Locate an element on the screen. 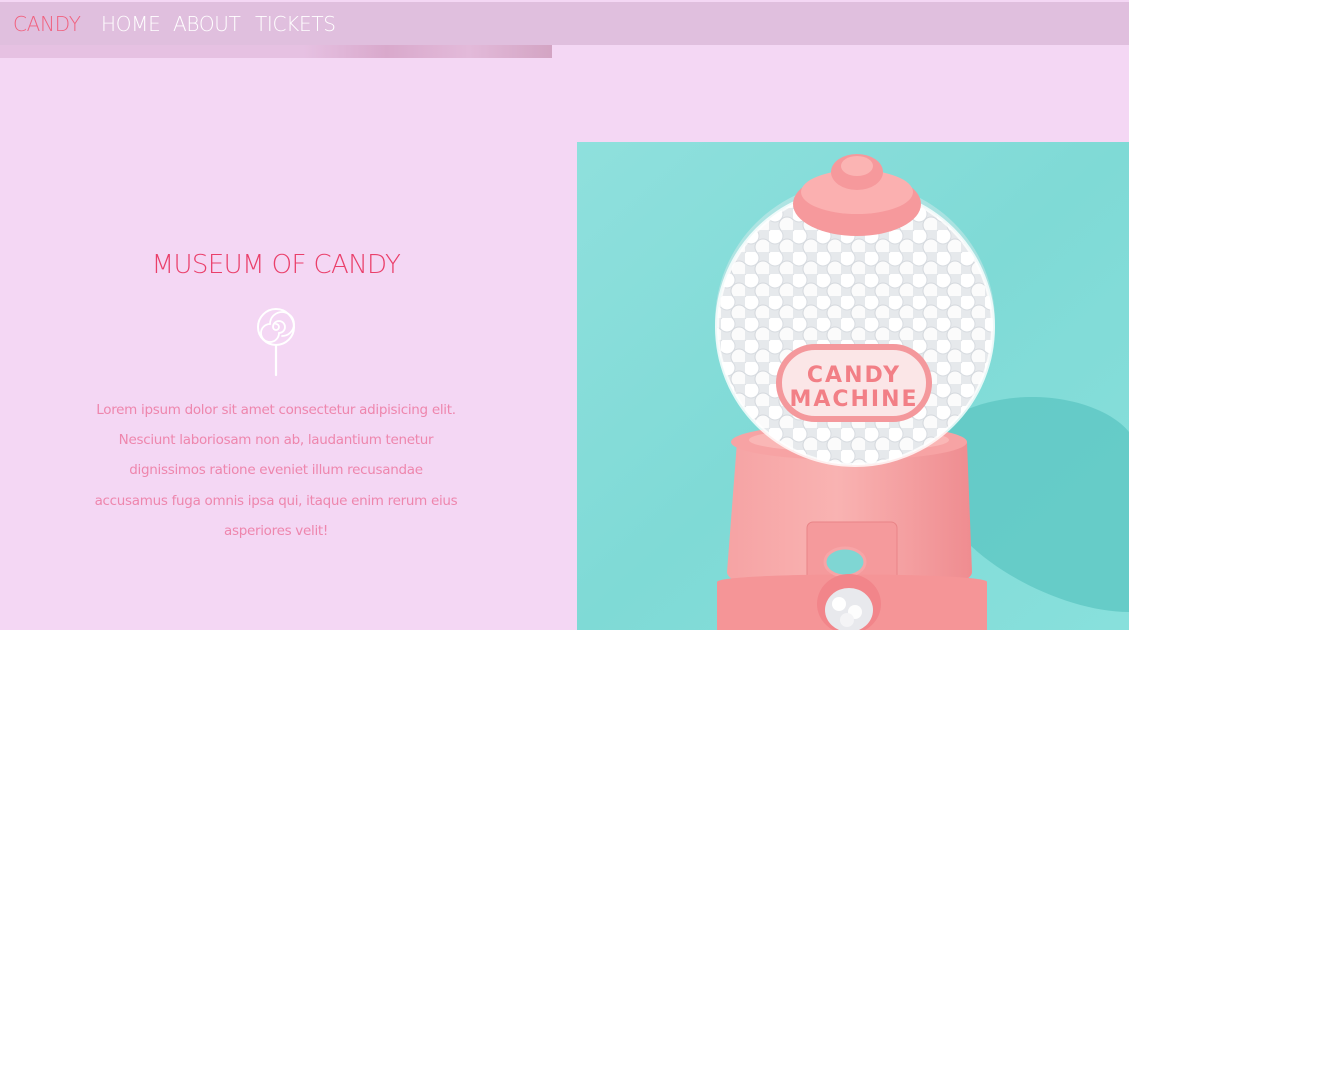 This screenshot has height=1080, width=1328. brand-logo: CANDY is located at coordinates (47, 24).